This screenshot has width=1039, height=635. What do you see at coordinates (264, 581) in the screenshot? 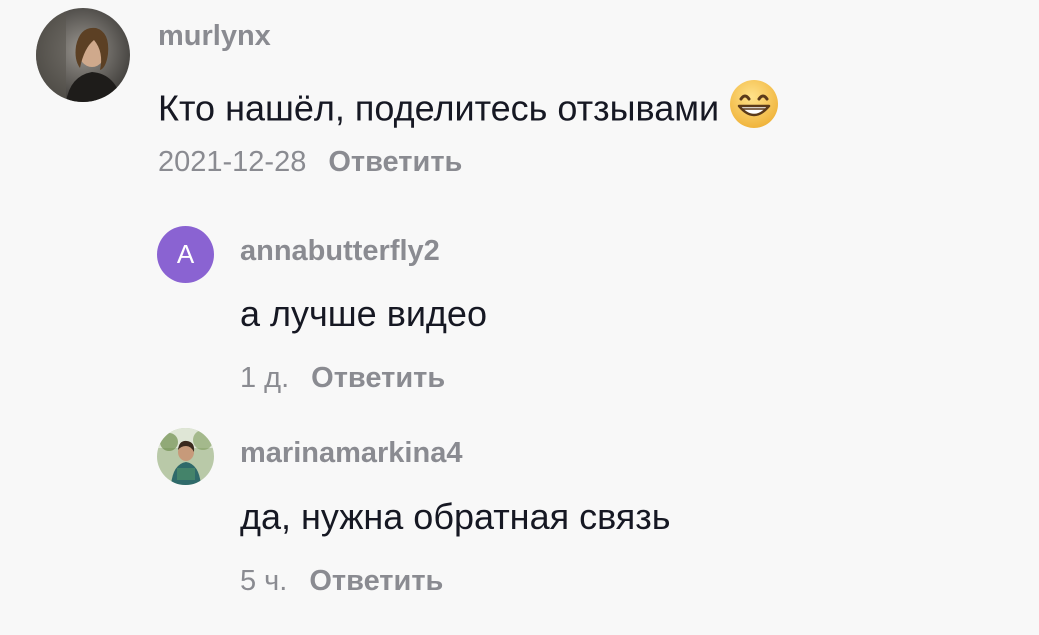
I see `comment-timestamp: 5 ч.` at bounding box center [264, 581].